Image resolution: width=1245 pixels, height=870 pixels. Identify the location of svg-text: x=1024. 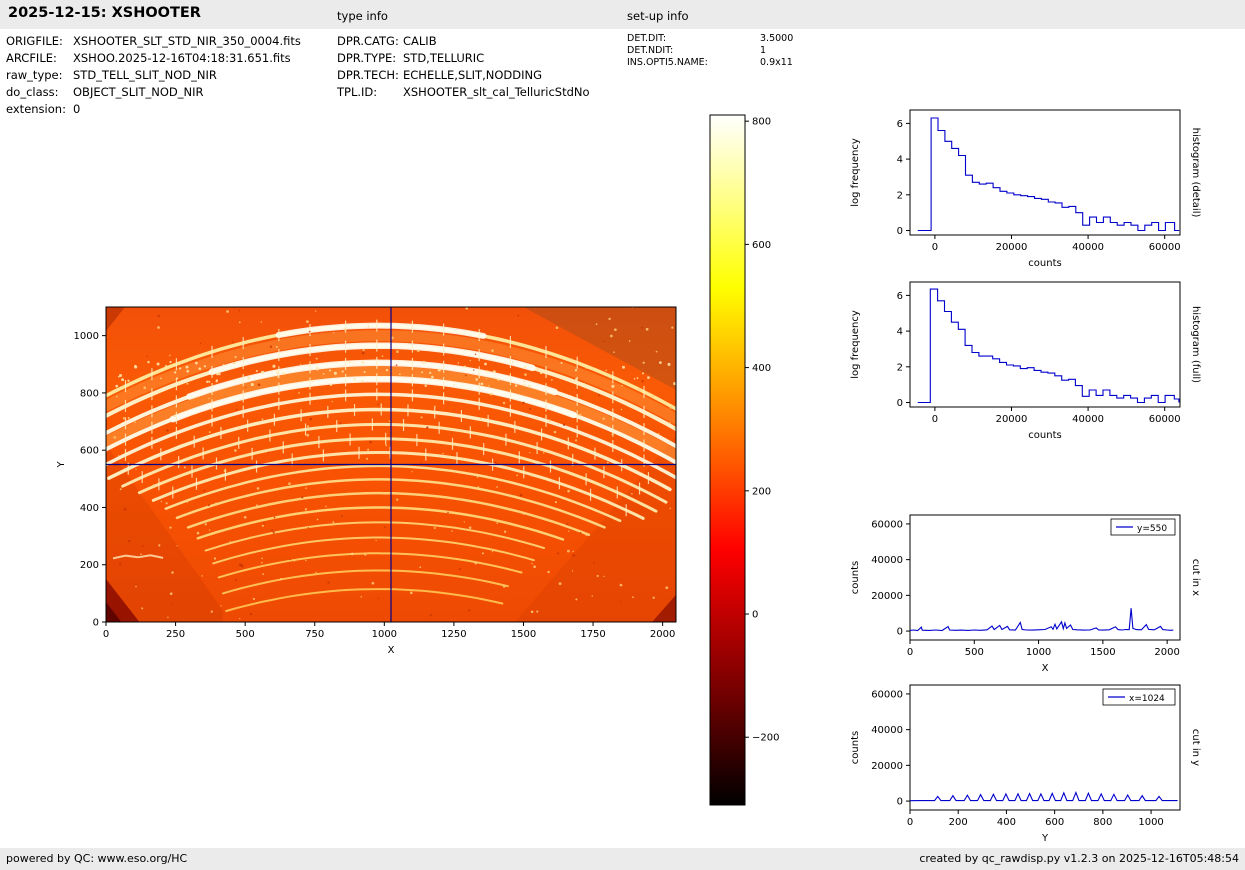
(1147, 699).